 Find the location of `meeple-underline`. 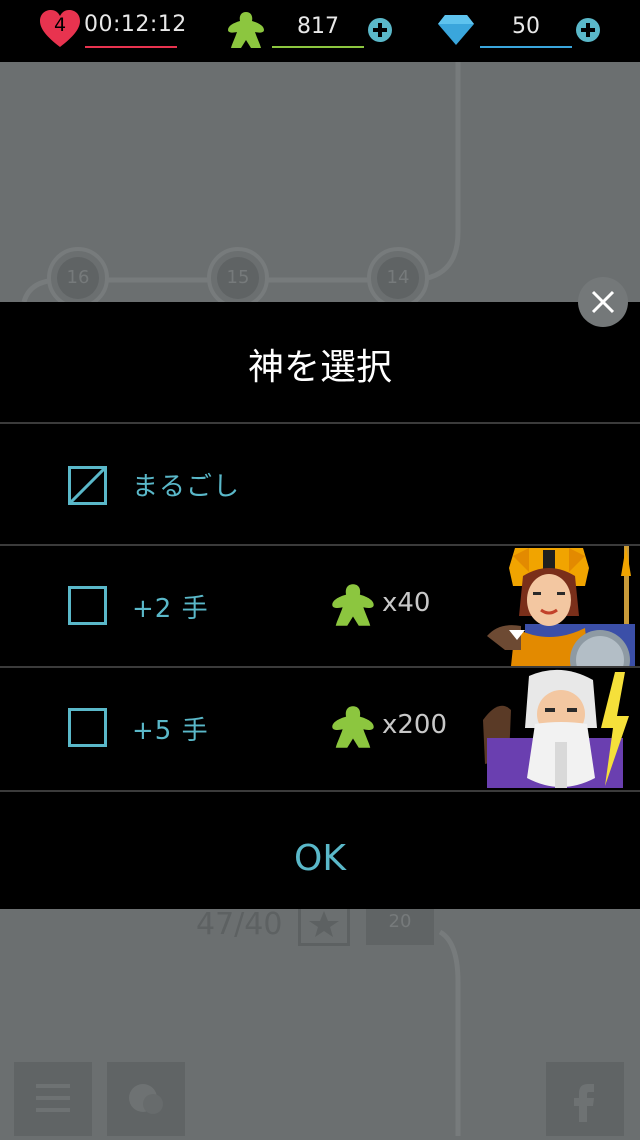

meeple-underline is located at coordinates (318, 47).